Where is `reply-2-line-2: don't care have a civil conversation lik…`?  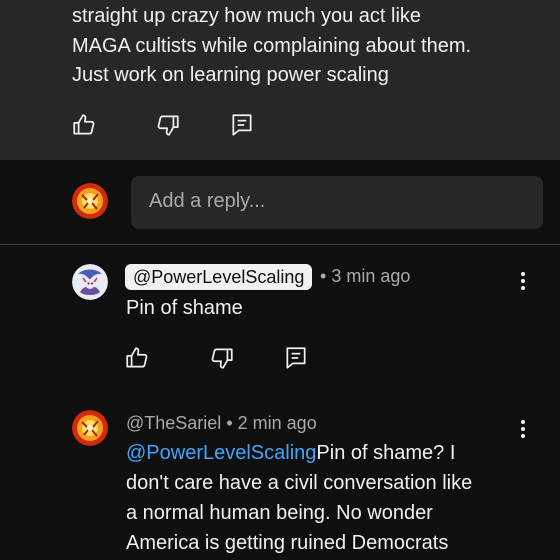 reply-2-line-2: don't care have a civil conversation lik… is located at coordinates (299, 483).